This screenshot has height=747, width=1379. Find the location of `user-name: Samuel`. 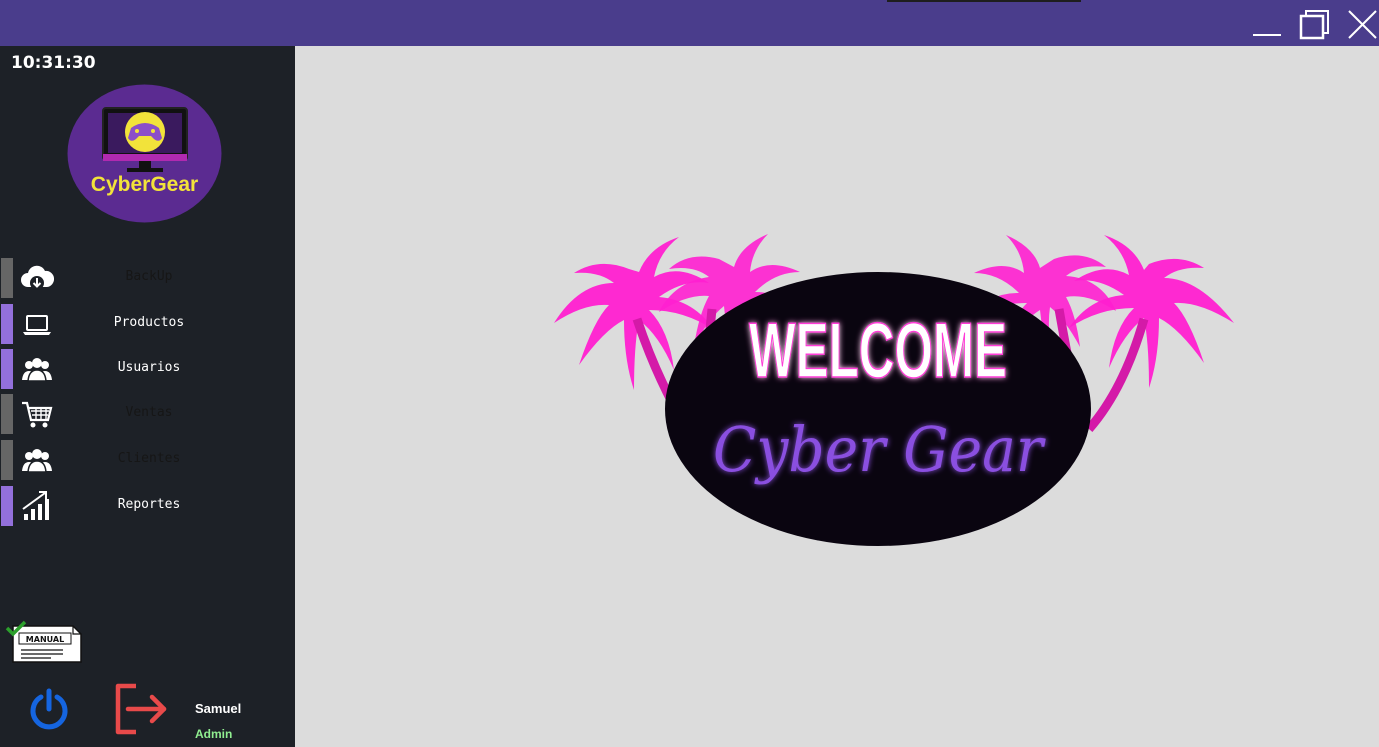

user-name: Samuel is located at coordinates (218, 708).